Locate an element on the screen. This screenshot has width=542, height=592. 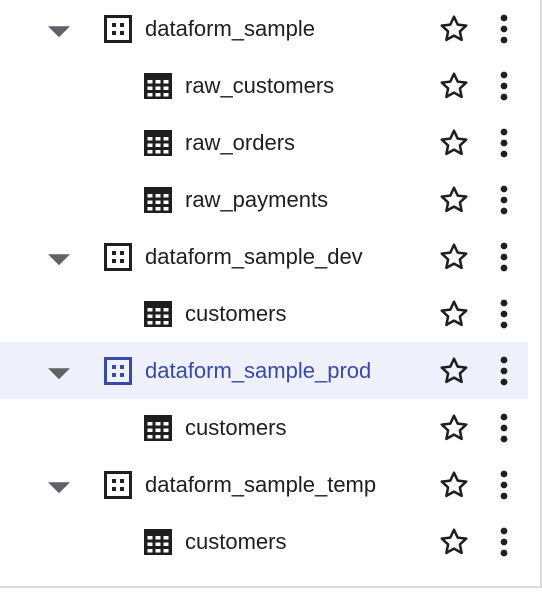
dataset-row: dataform_sample_temp is located at coordinates (264, 484).